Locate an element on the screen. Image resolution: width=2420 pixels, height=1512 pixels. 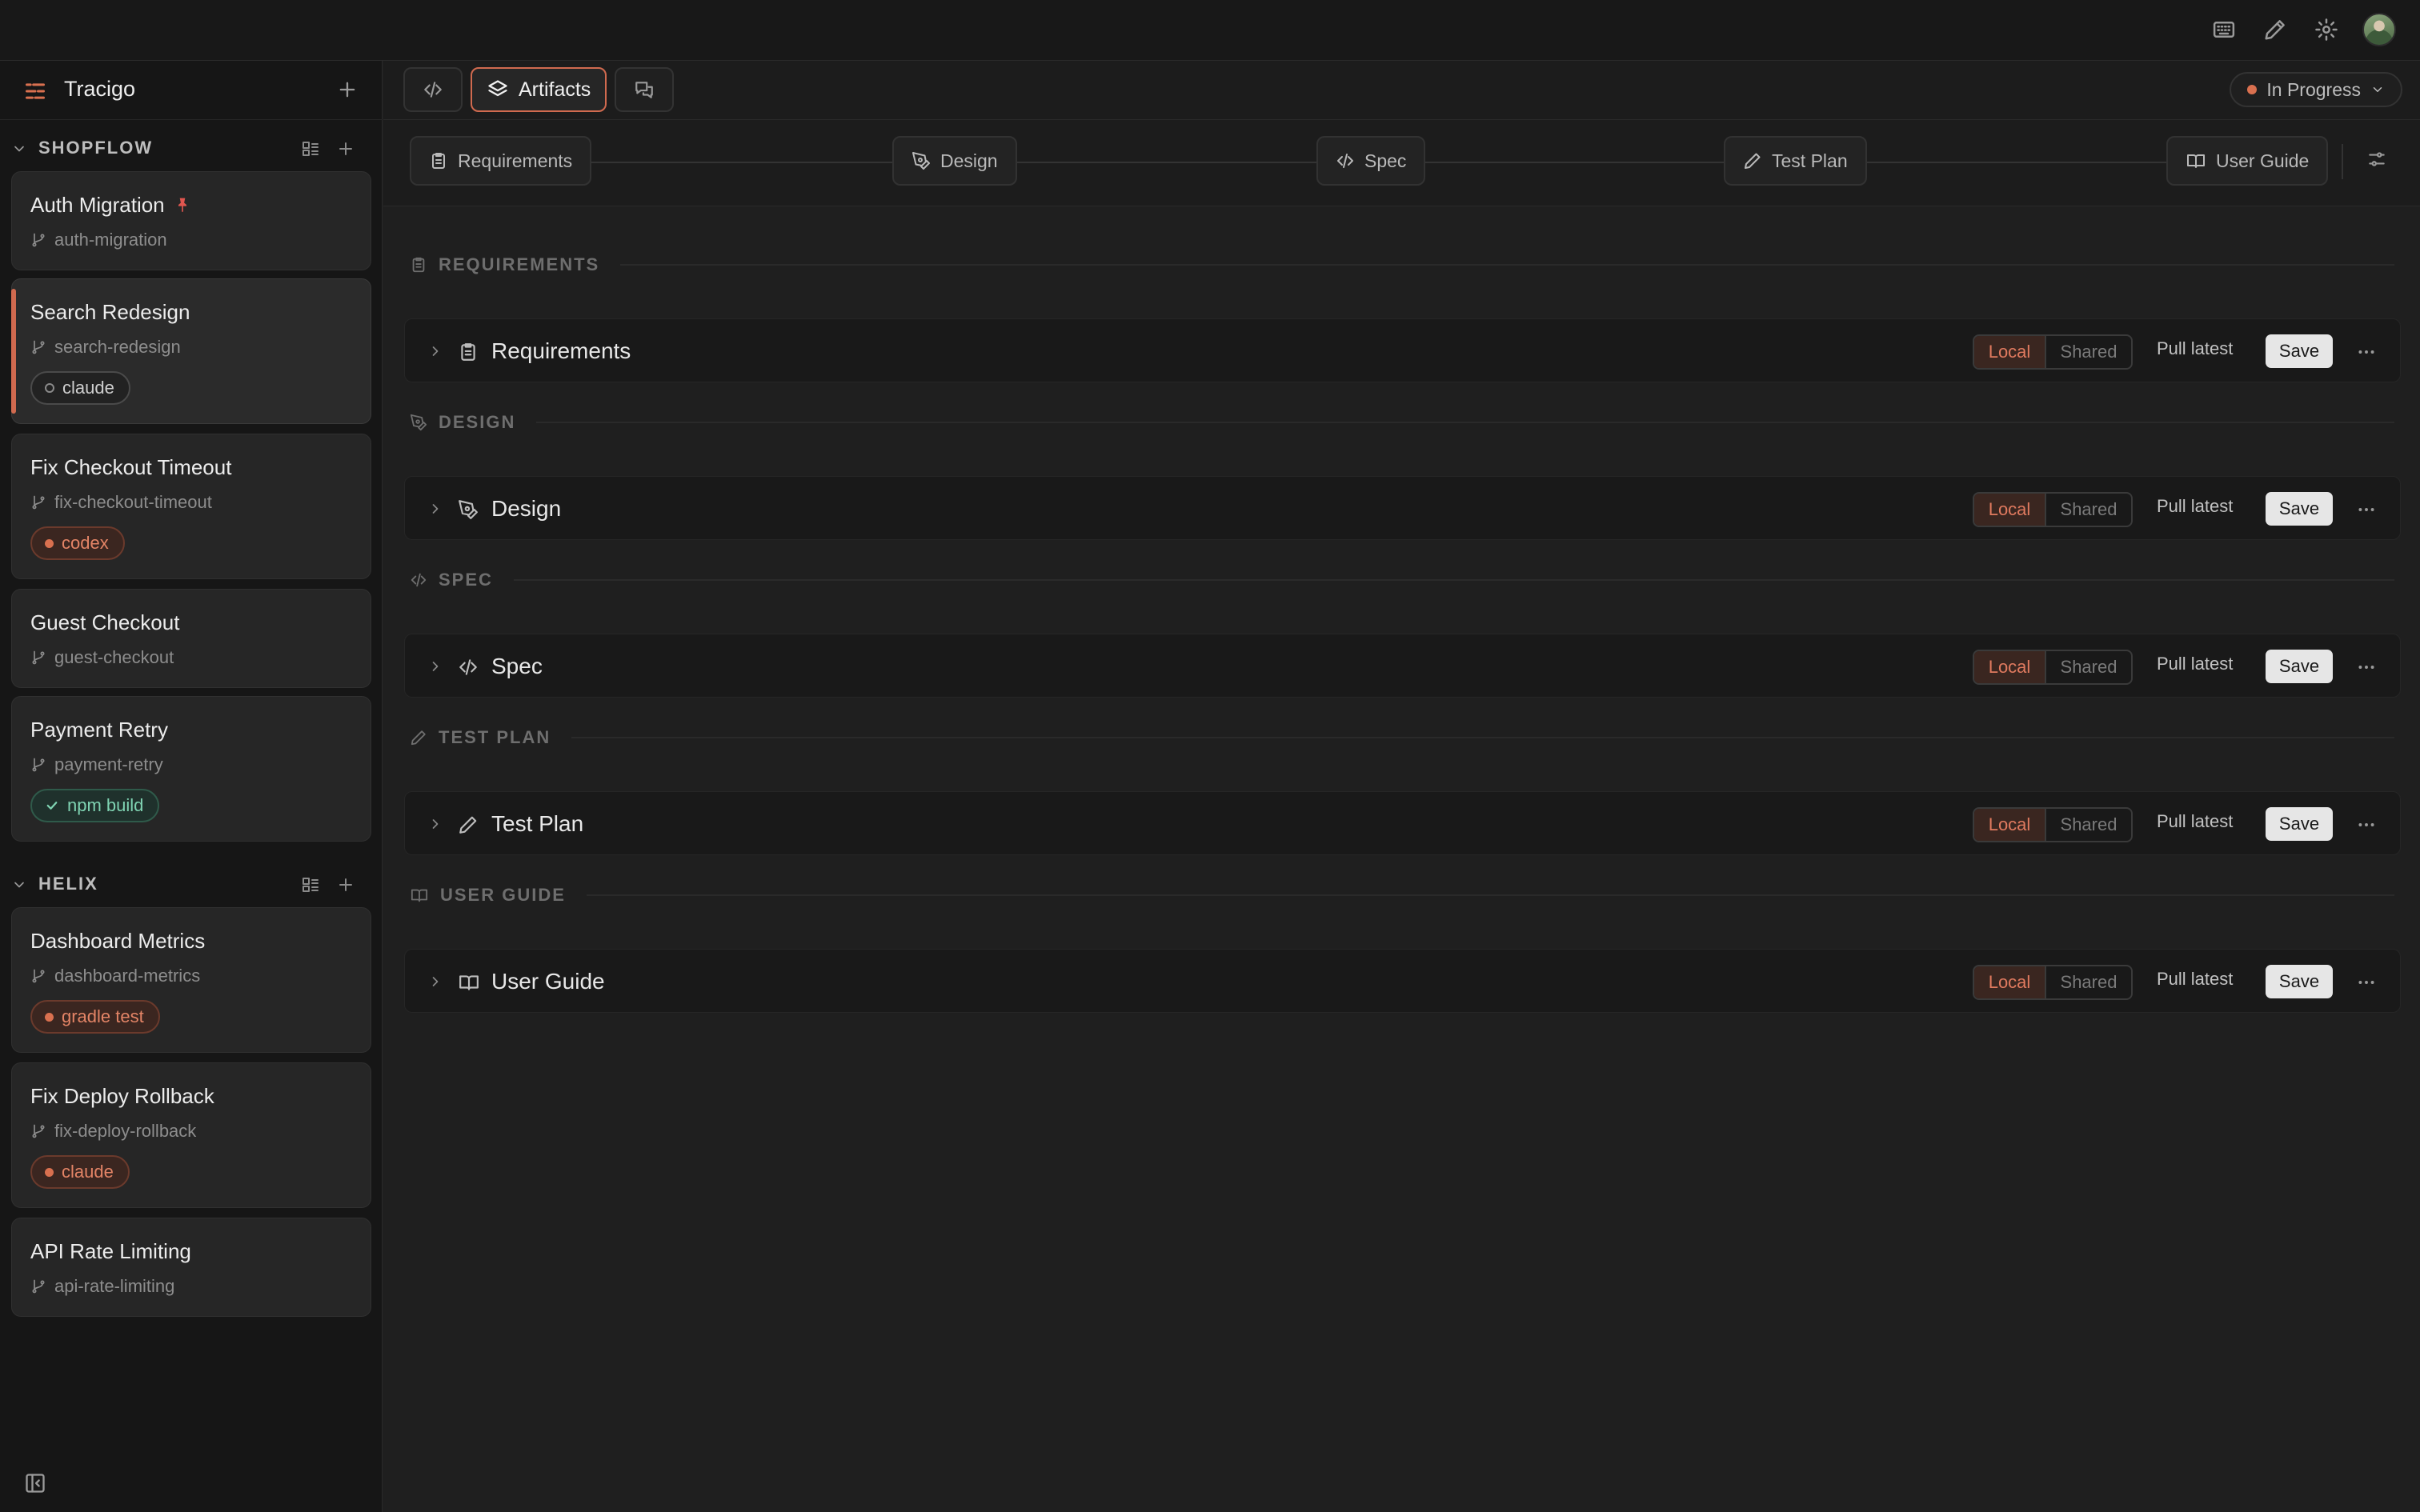
artifact-row-spec: Spec Local Shared Pull latest Save is located at coordinates (1402, 666).